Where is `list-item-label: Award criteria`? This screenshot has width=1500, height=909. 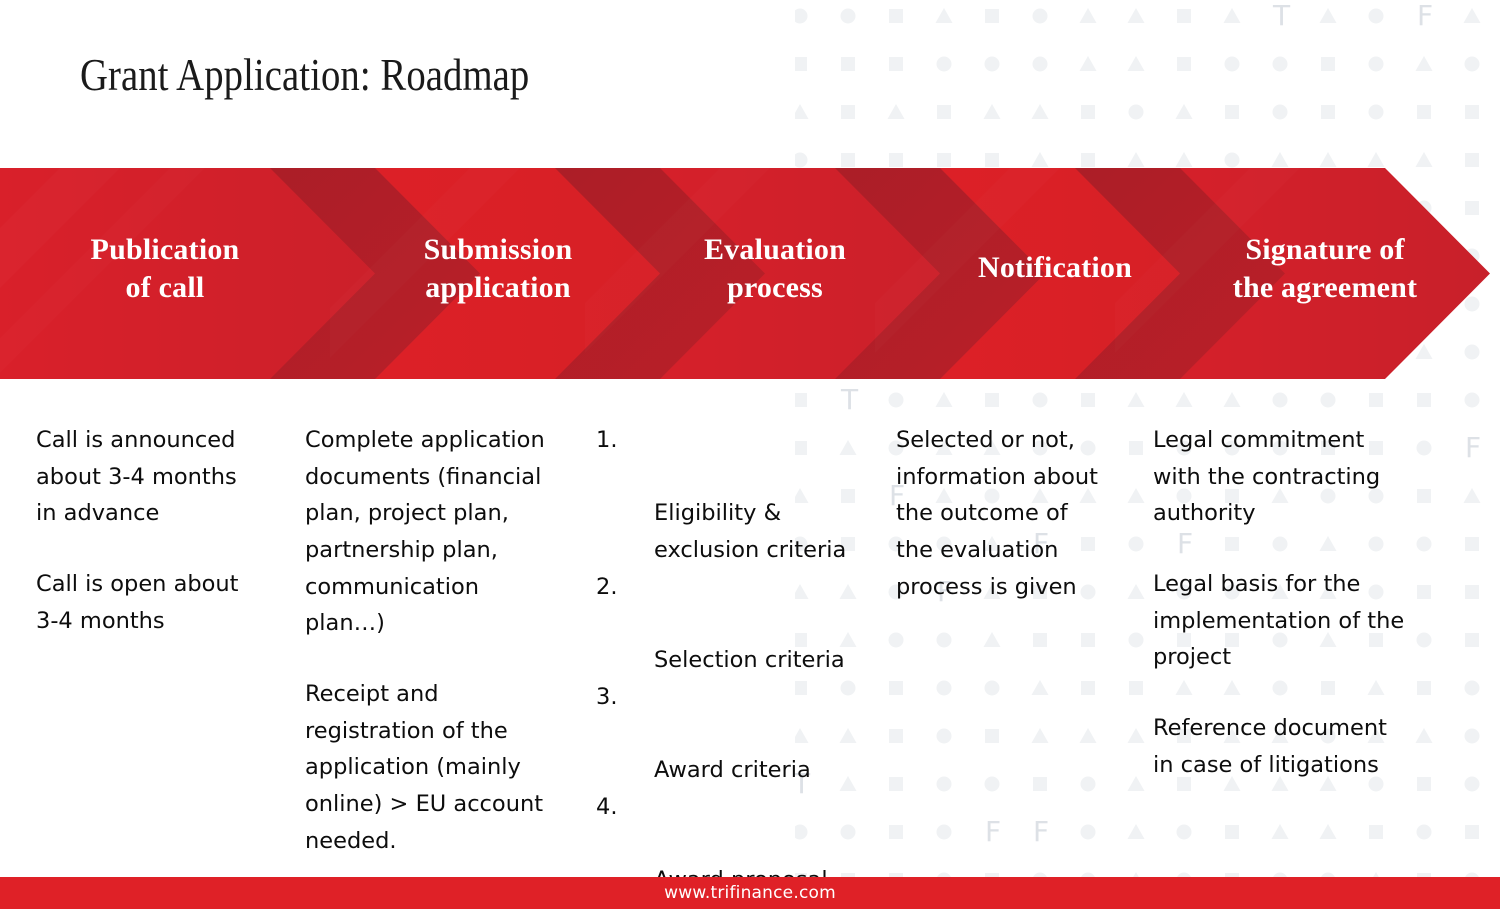 list-item-label: Award criteria is located at coordinates (732, 770).